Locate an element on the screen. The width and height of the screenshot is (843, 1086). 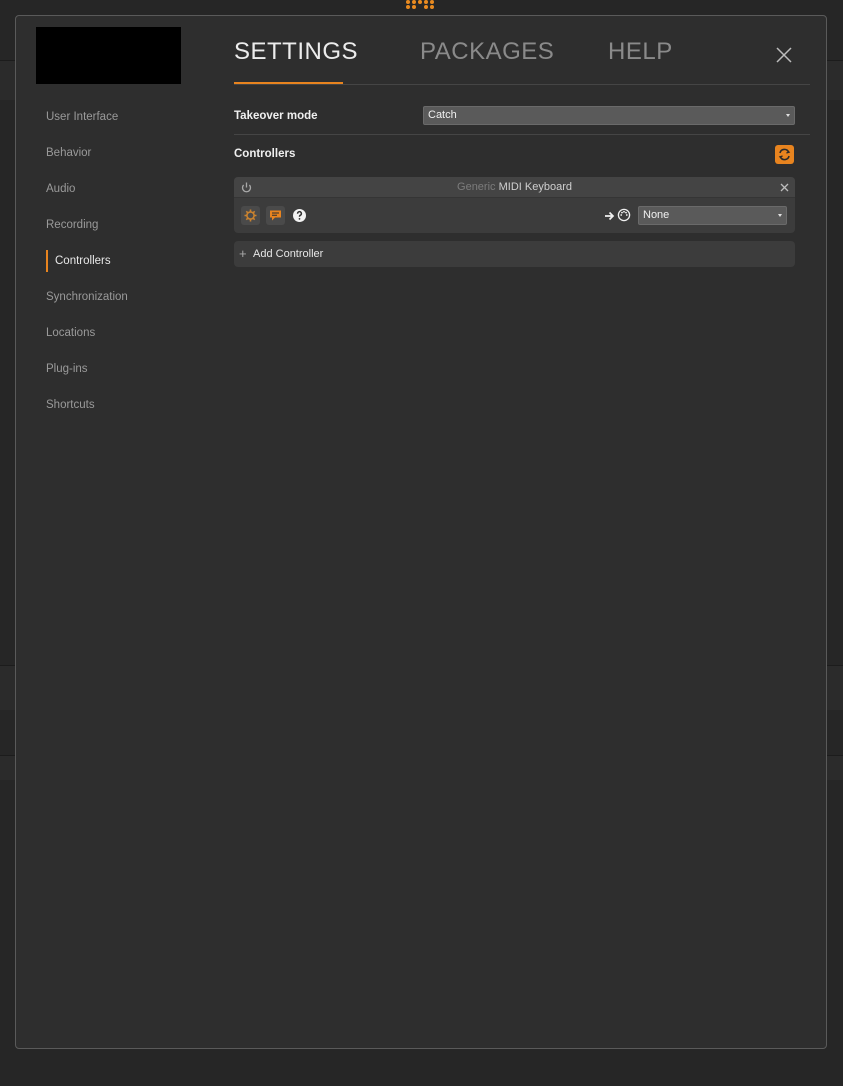
controller-card: Generic MIDI Keyboard None is located at coordinates (514, 205).